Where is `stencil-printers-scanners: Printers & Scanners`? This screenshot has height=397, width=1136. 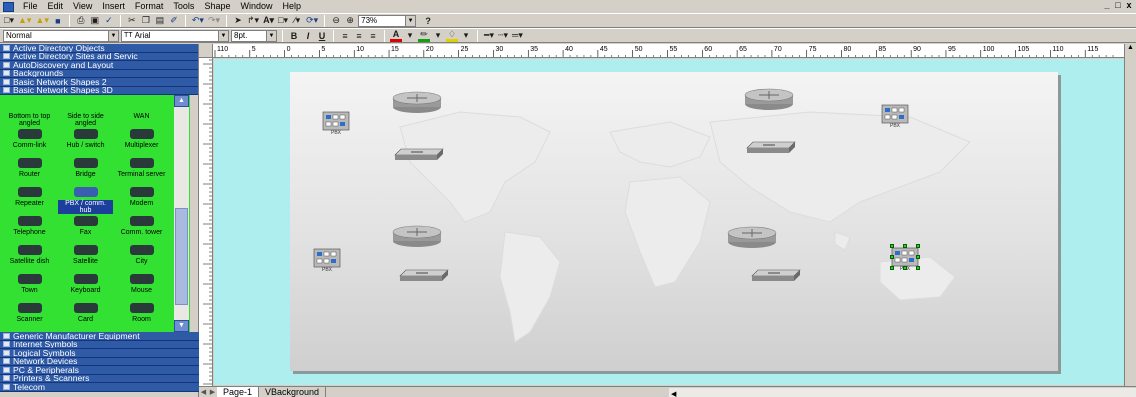
stencil-printers-scanners: Printers & Scanners is located at coordinates (99, 378).